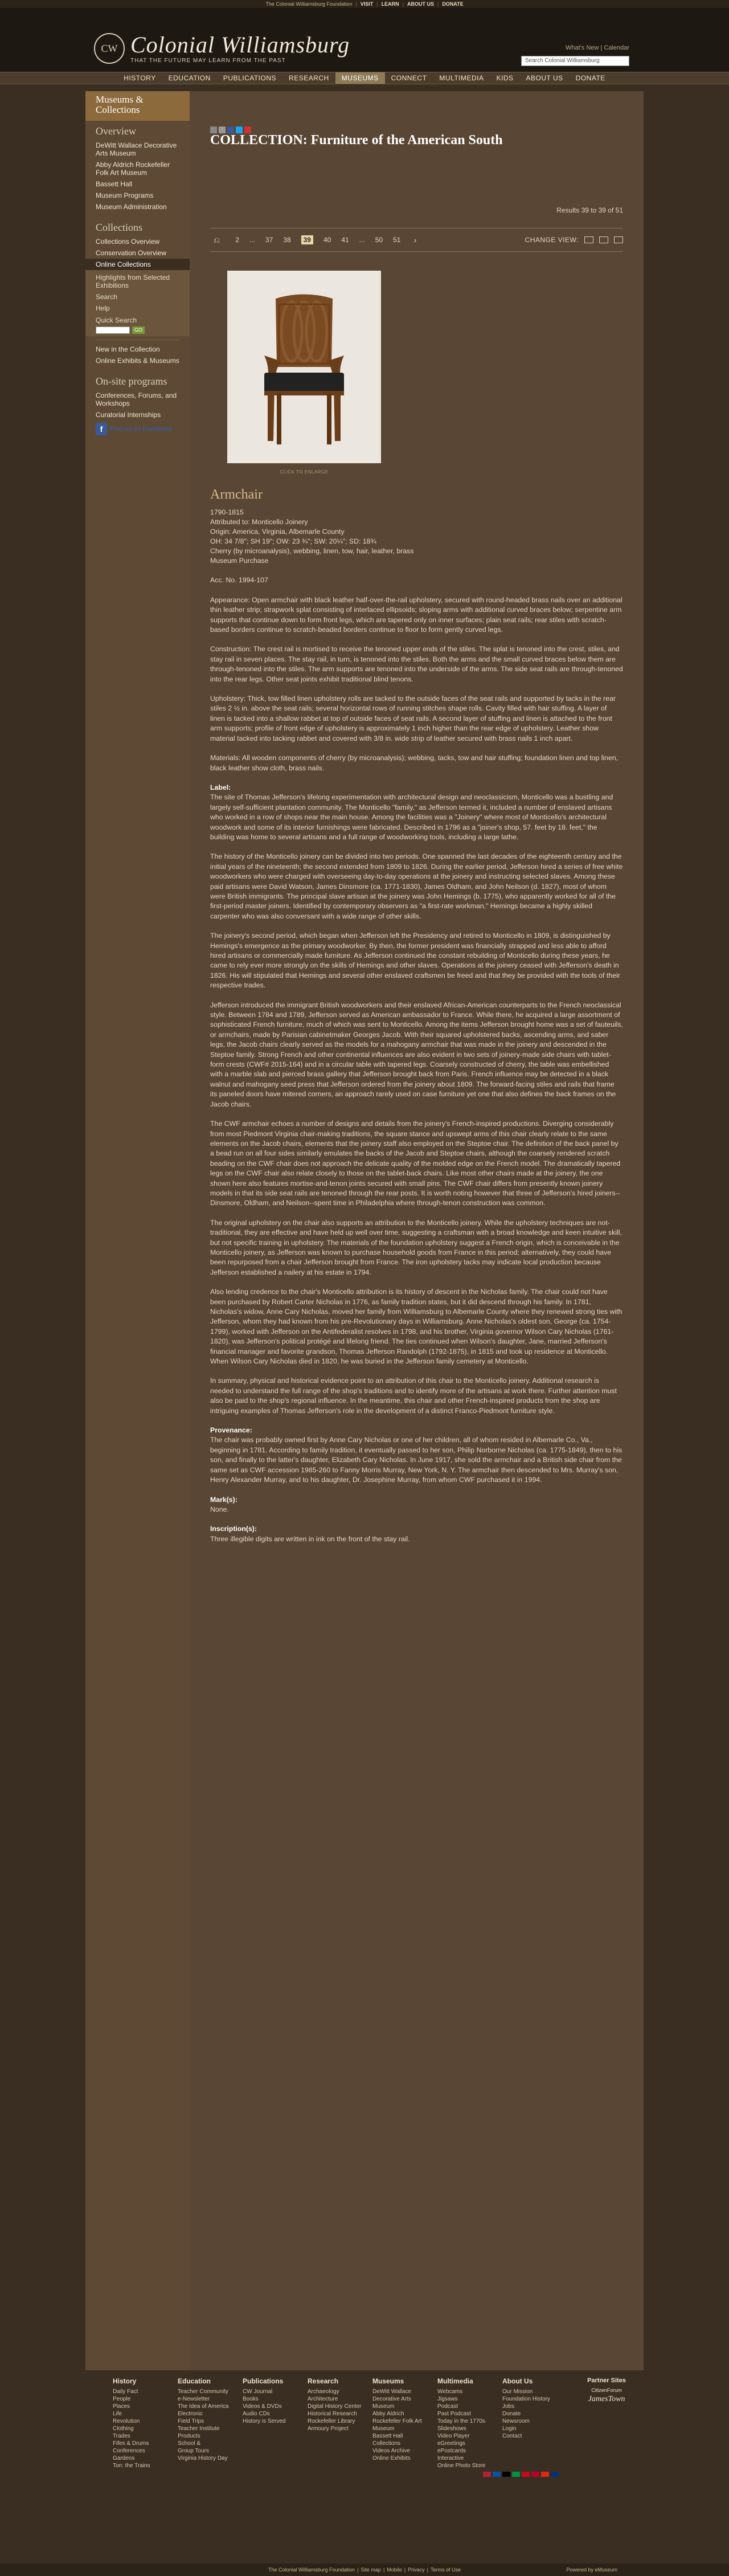  I want to click on footer-sitemap-link: Site map, so click(371, 2570).